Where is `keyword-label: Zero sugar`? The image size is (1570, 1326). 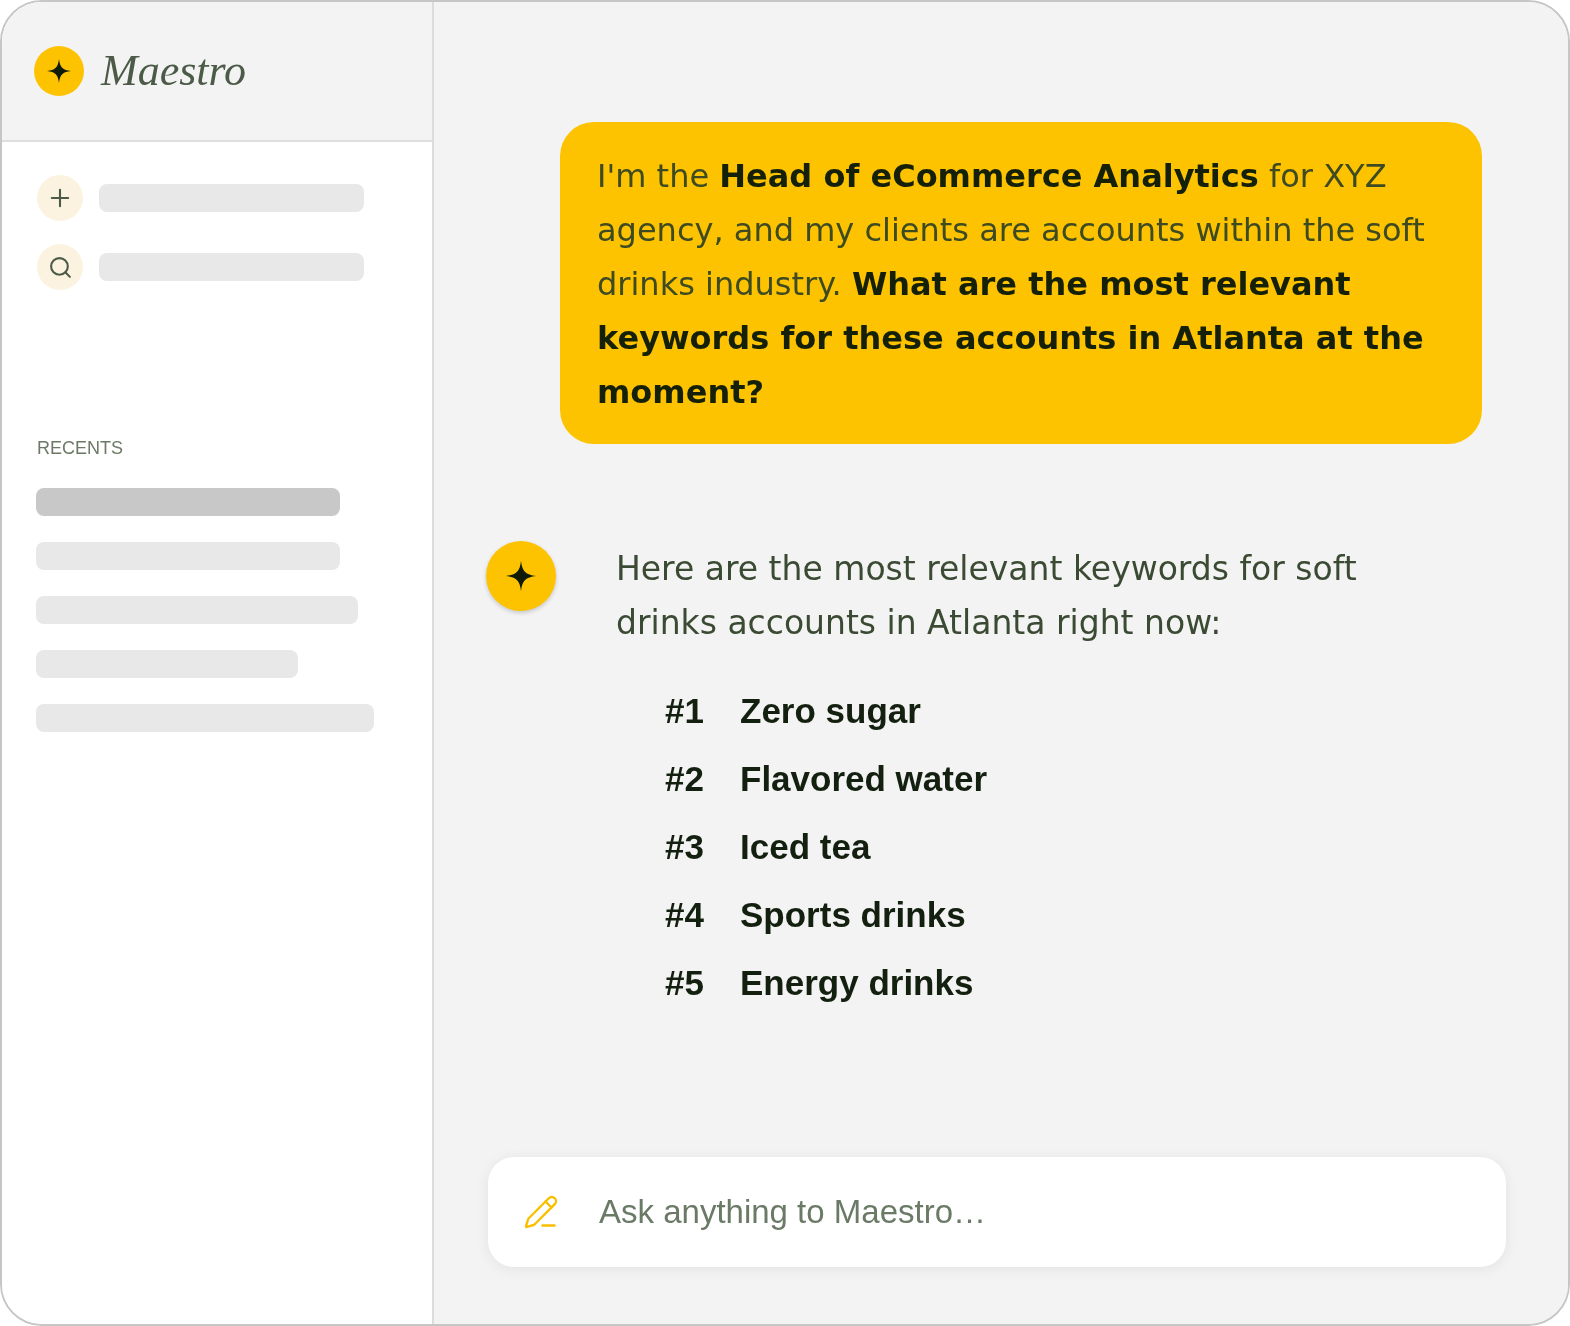
keyword-label: Zero sugar is located at coordinates (830, 710).